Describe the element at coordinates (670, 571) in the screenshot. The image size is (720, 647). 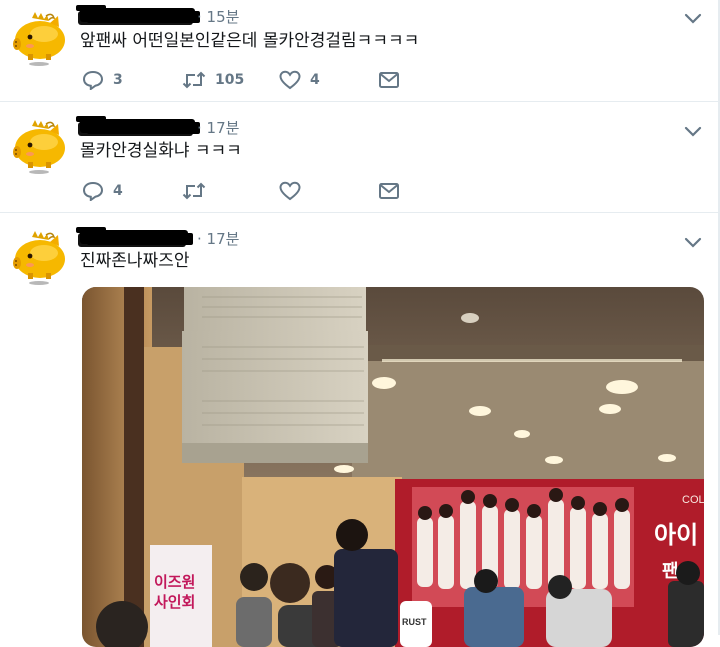
I see `banner-text-low: 팬` at that location.